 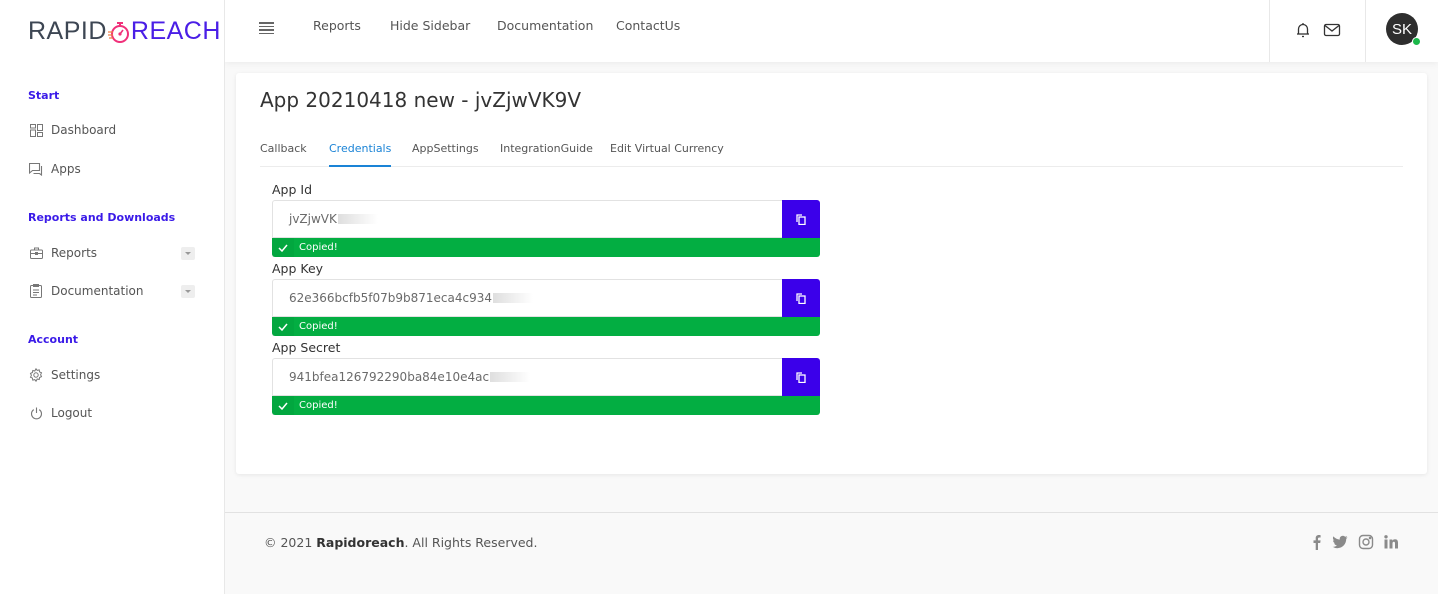 I want to click on sidebar-item-label: Documentation, so click(x=97, y=291).